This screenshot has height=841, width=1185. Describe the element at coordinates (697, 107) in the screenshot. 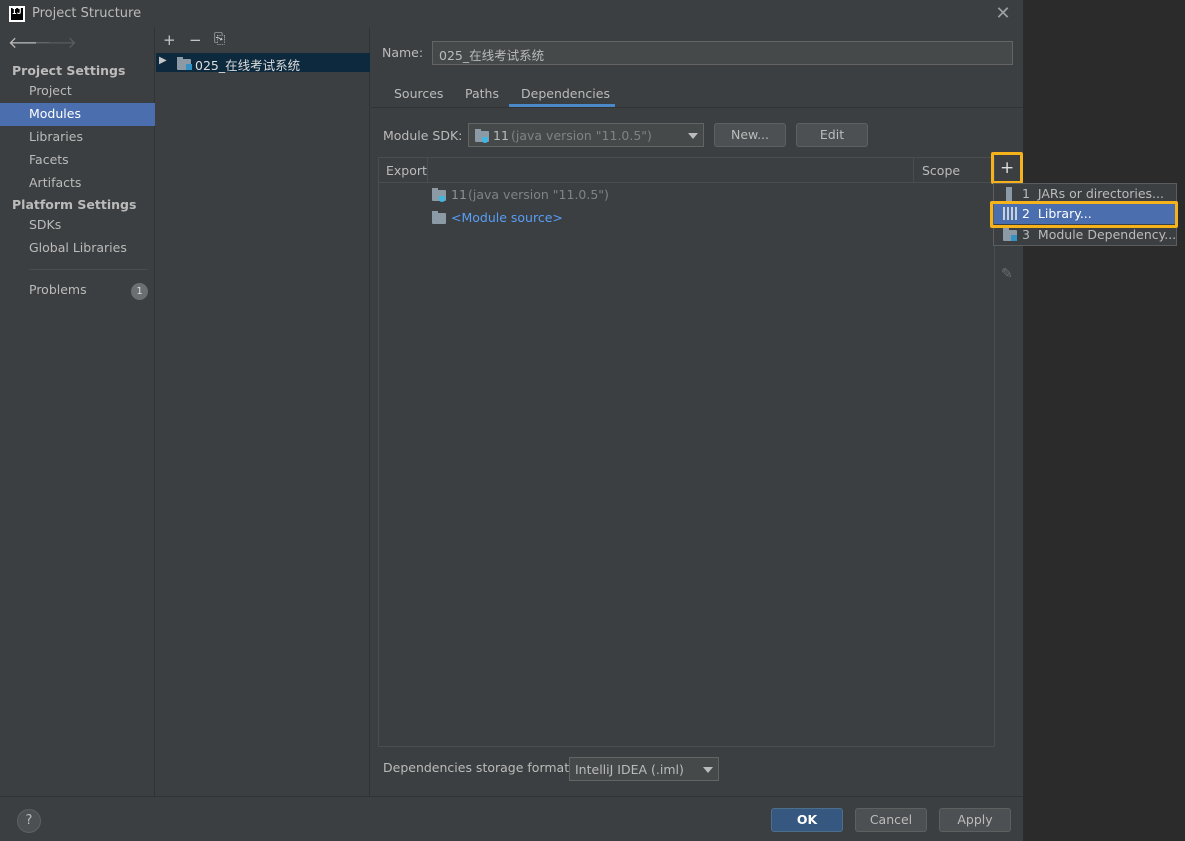

I see `tabs-divider` at that location.